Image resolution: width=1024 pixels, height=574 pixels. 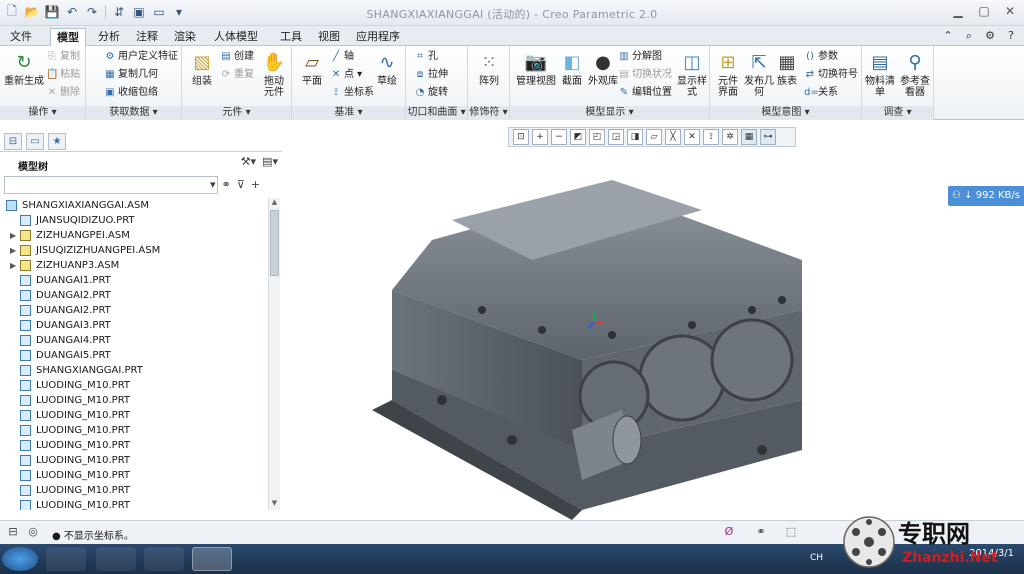 What do you see at coordinates (897, 113) in the screenshot?
I see `group-label-investigate: 调查 ▾` at bounding box center [897, 113].